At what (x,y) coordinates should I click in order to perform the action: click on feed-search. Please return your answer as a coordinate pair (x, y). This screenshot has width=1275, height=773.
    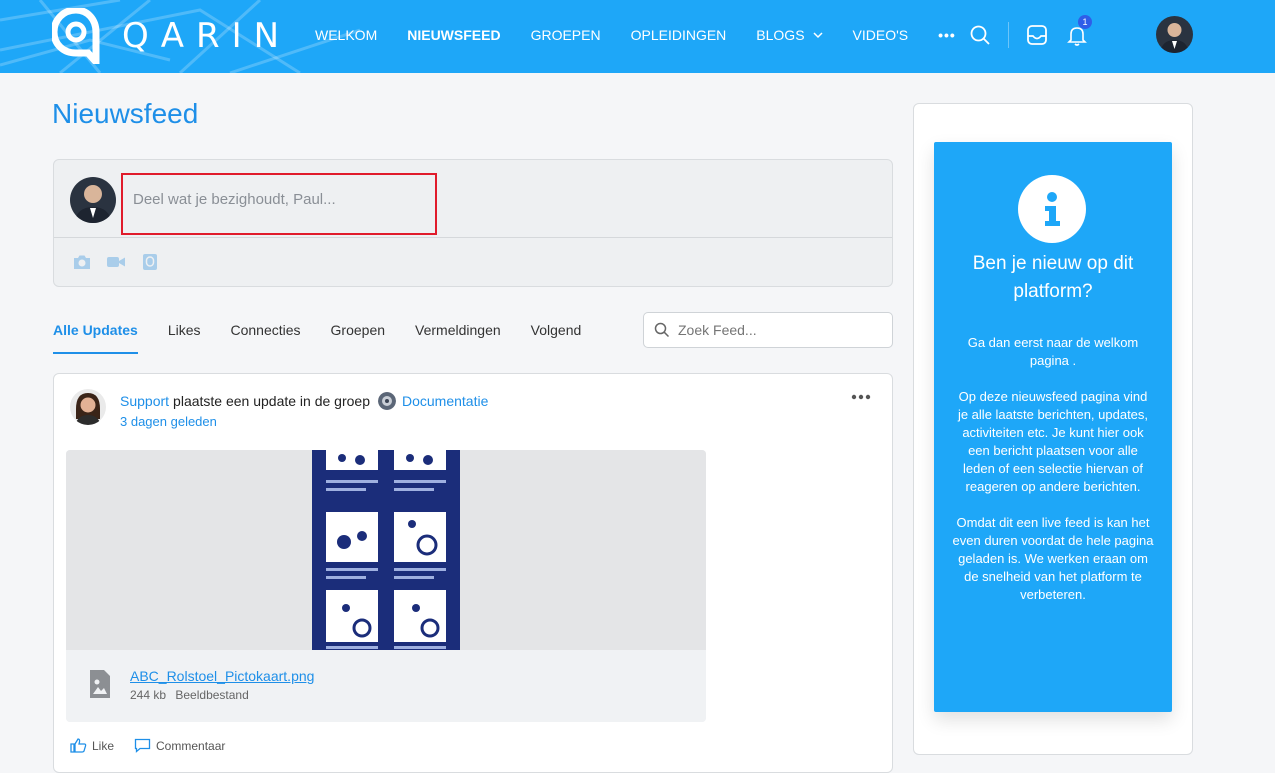
    Looking at the image, I should click on (768, 330).